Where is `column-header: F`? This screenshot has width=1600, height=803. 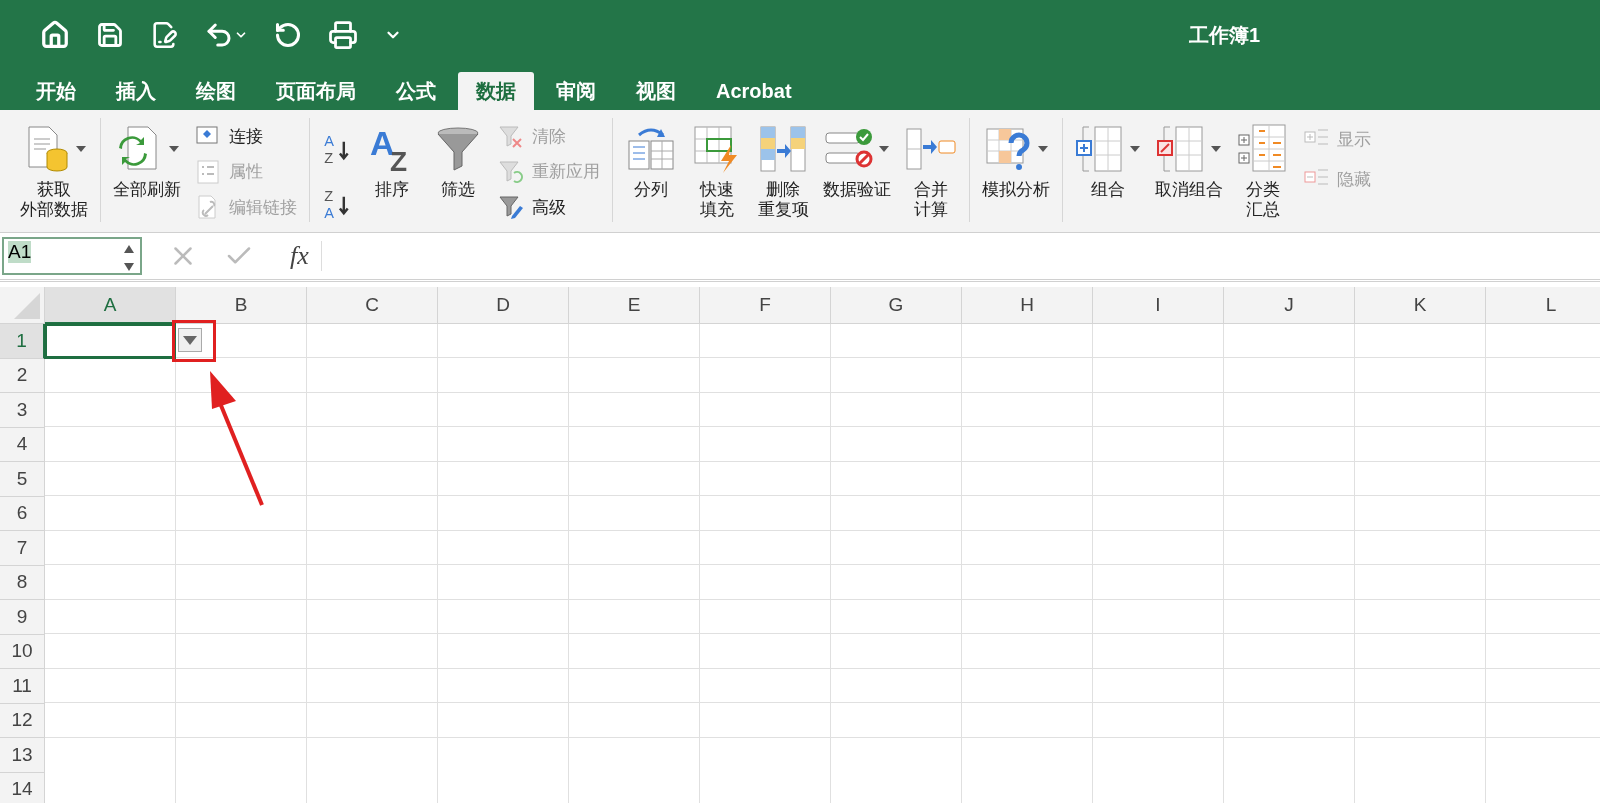 column-header: F is located at coordinates (765, 305).